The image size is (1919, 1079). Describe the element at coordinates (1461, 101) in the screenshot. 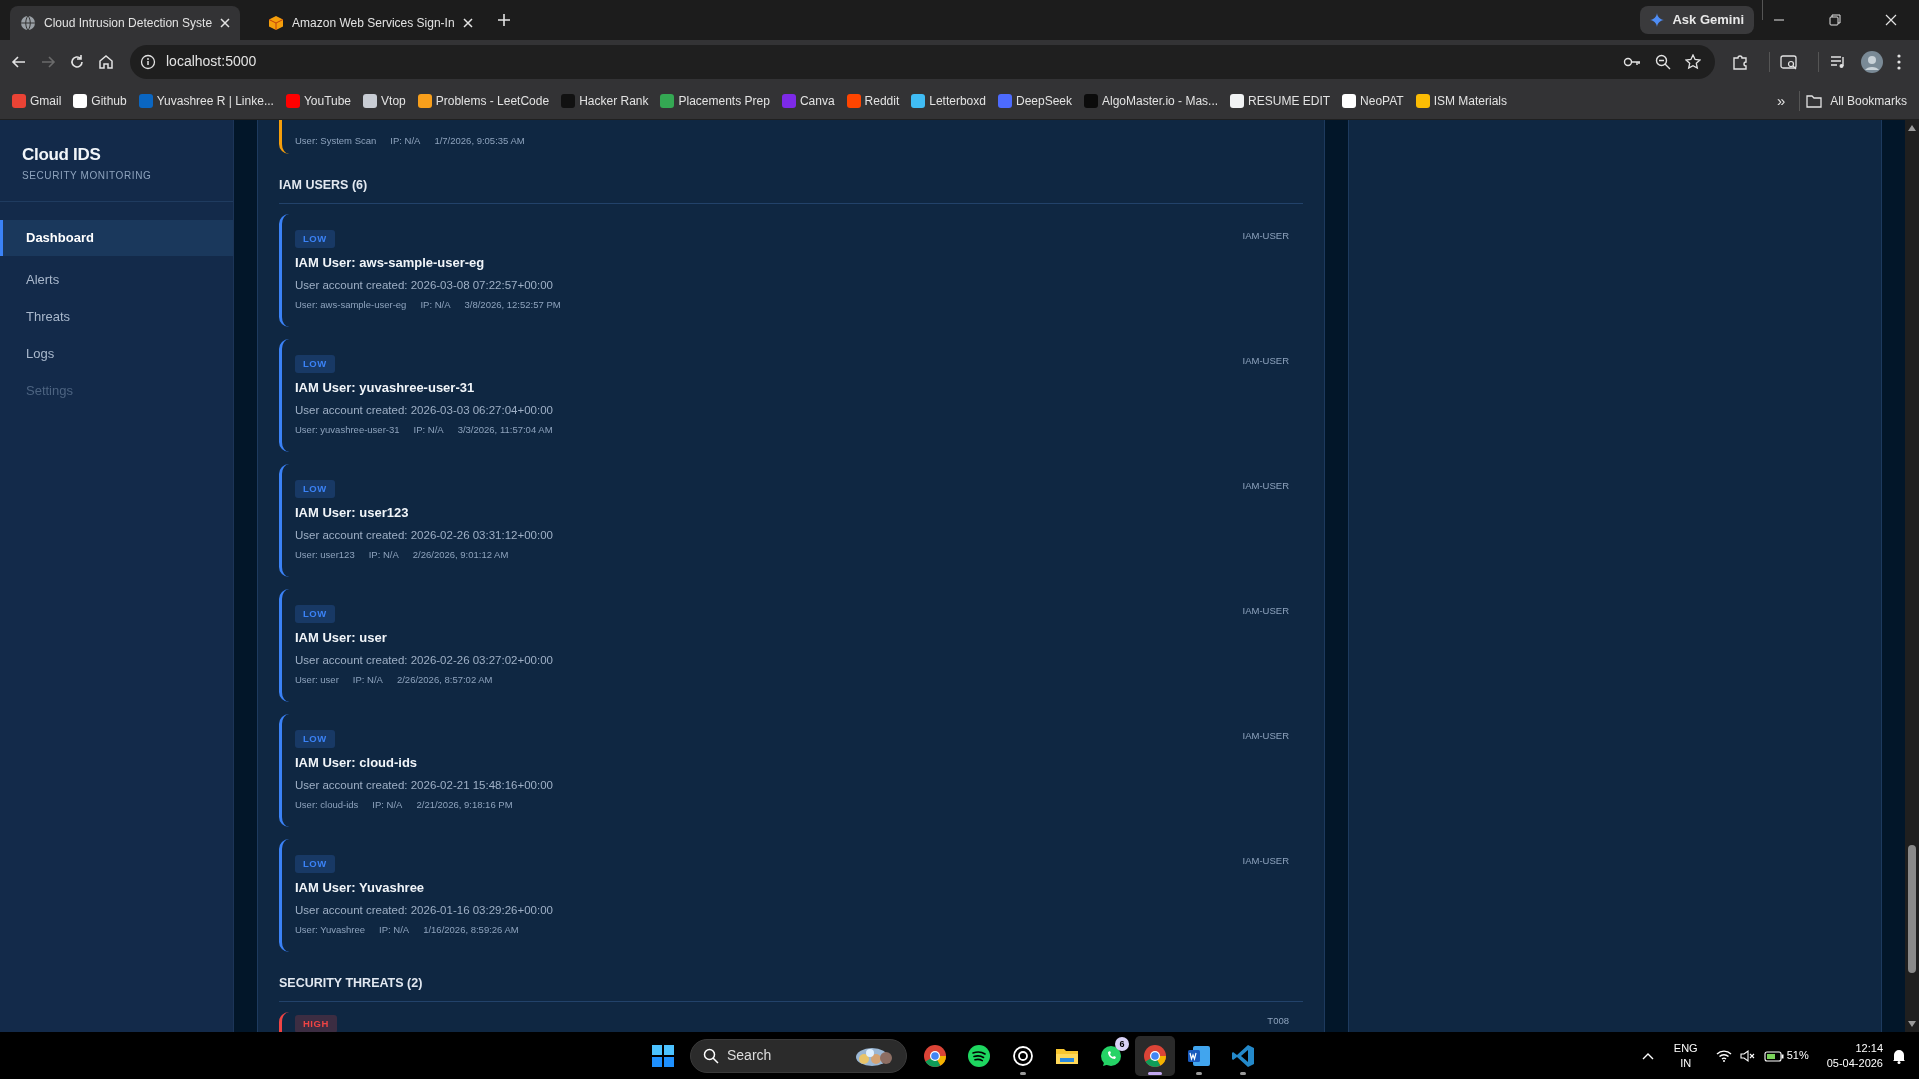

I see `bookmark: ISM Materials` at that location.